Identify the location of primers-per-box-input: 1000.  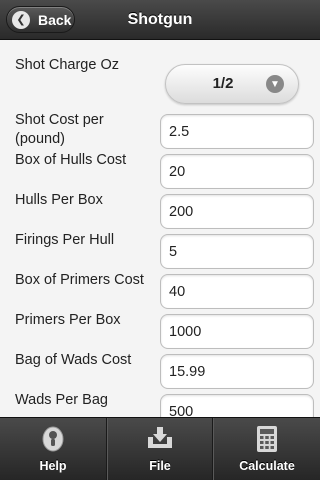
(237, 331).